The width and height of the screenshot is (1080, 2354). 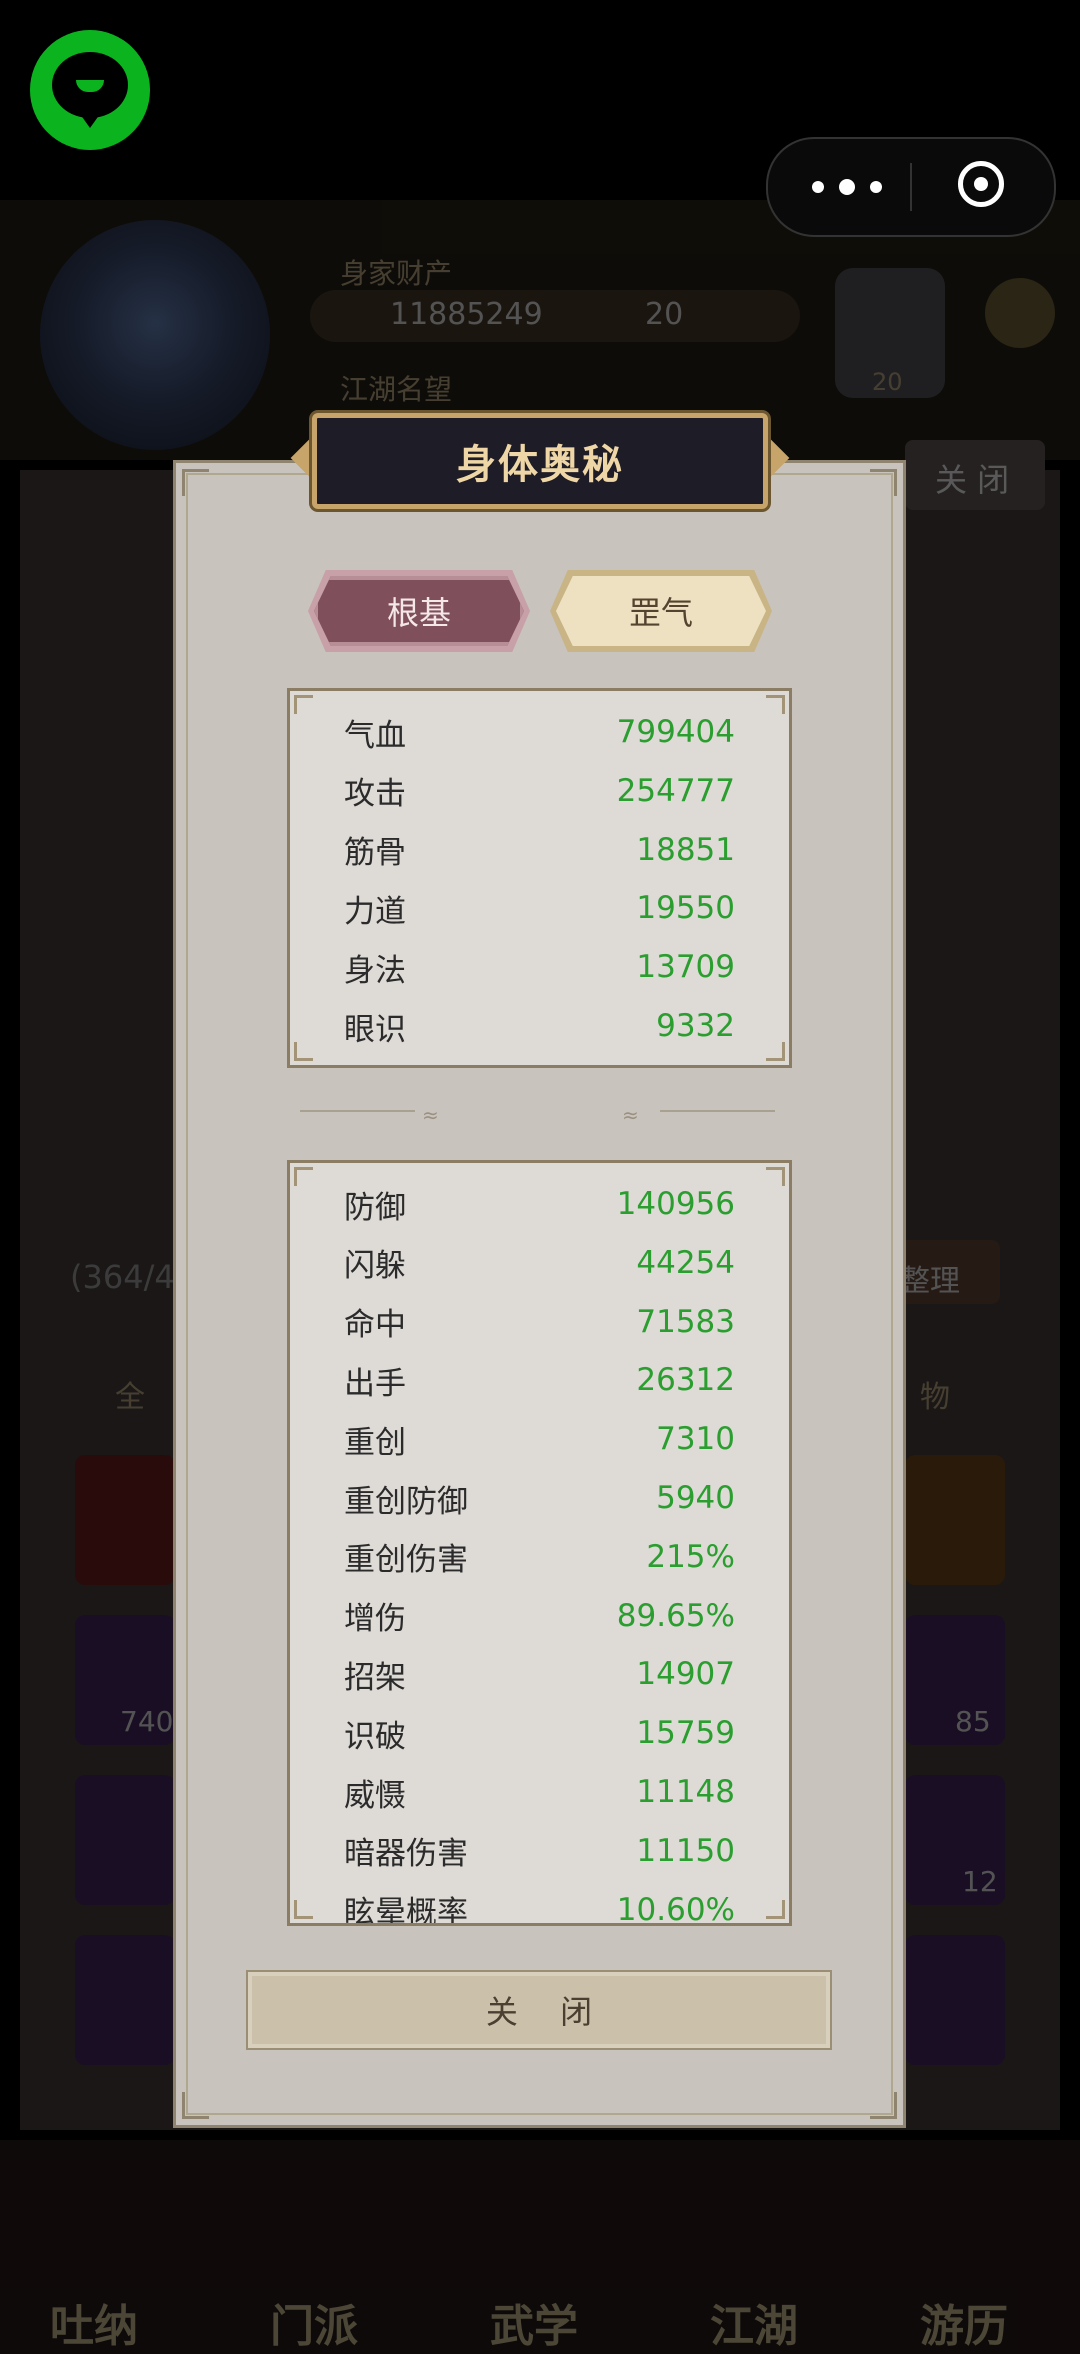 I want to click on stat-name: 暗器伤害, so click(x=406, y=1854).